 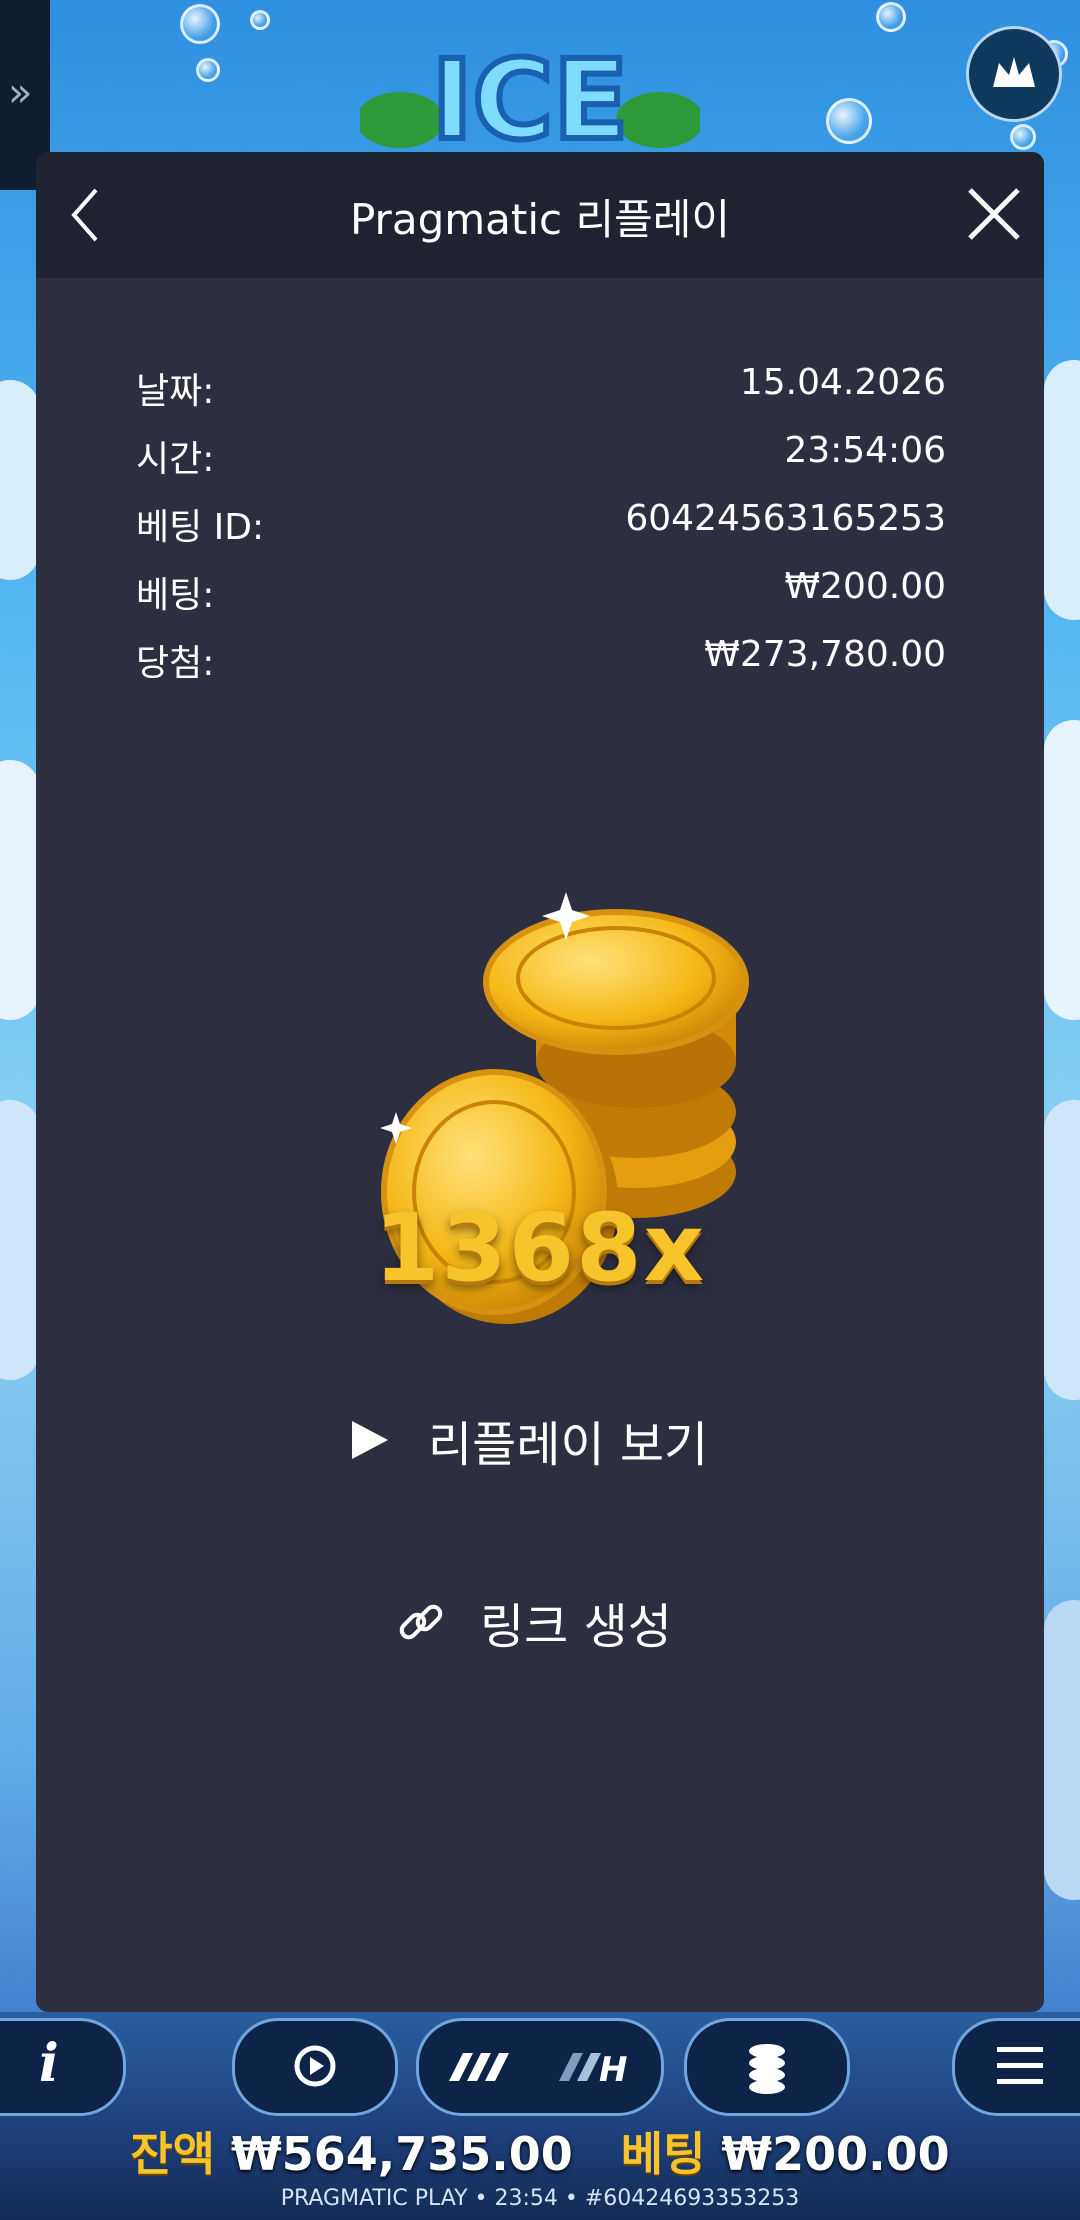 What do you see at coordinates (1020, 2065) in the screenshot?
I see `hamburger-menu-icon` at bounding box center [1020, 2065].